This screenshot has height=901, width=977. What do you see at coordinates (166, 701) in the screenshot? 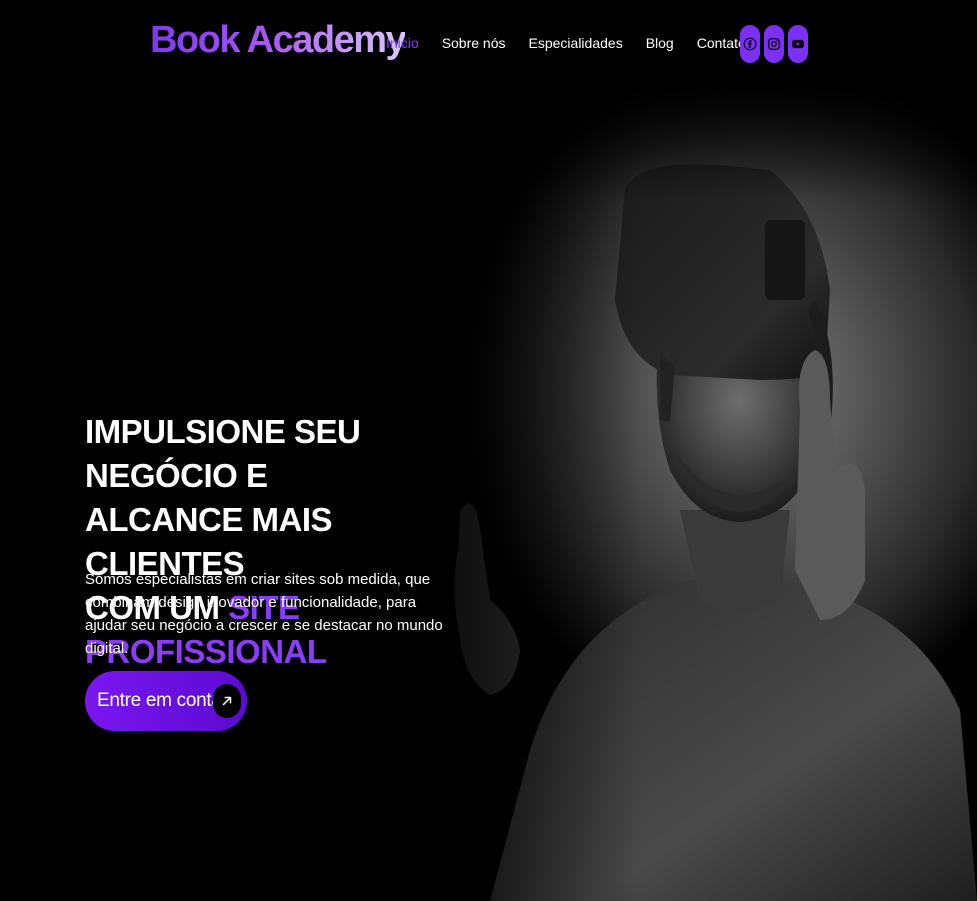
I see `contact-cta-button: Entre em contato` at bounding box center [166, 701].